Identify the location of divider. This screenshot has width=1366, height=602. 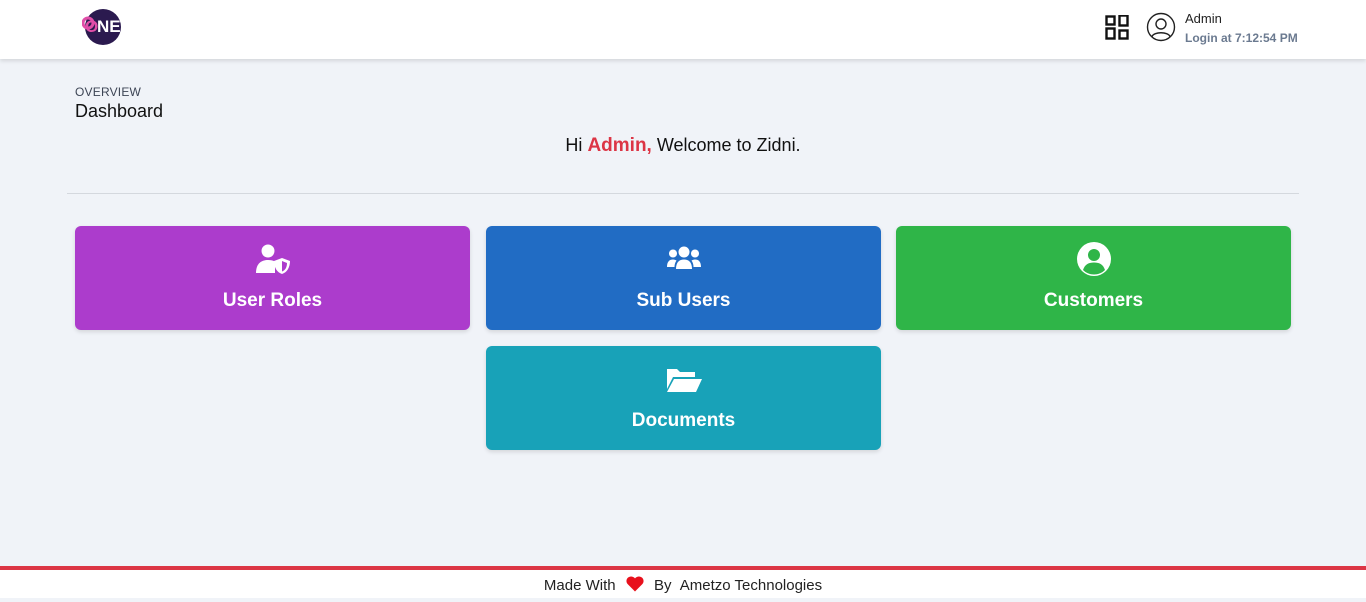
(683, 193).